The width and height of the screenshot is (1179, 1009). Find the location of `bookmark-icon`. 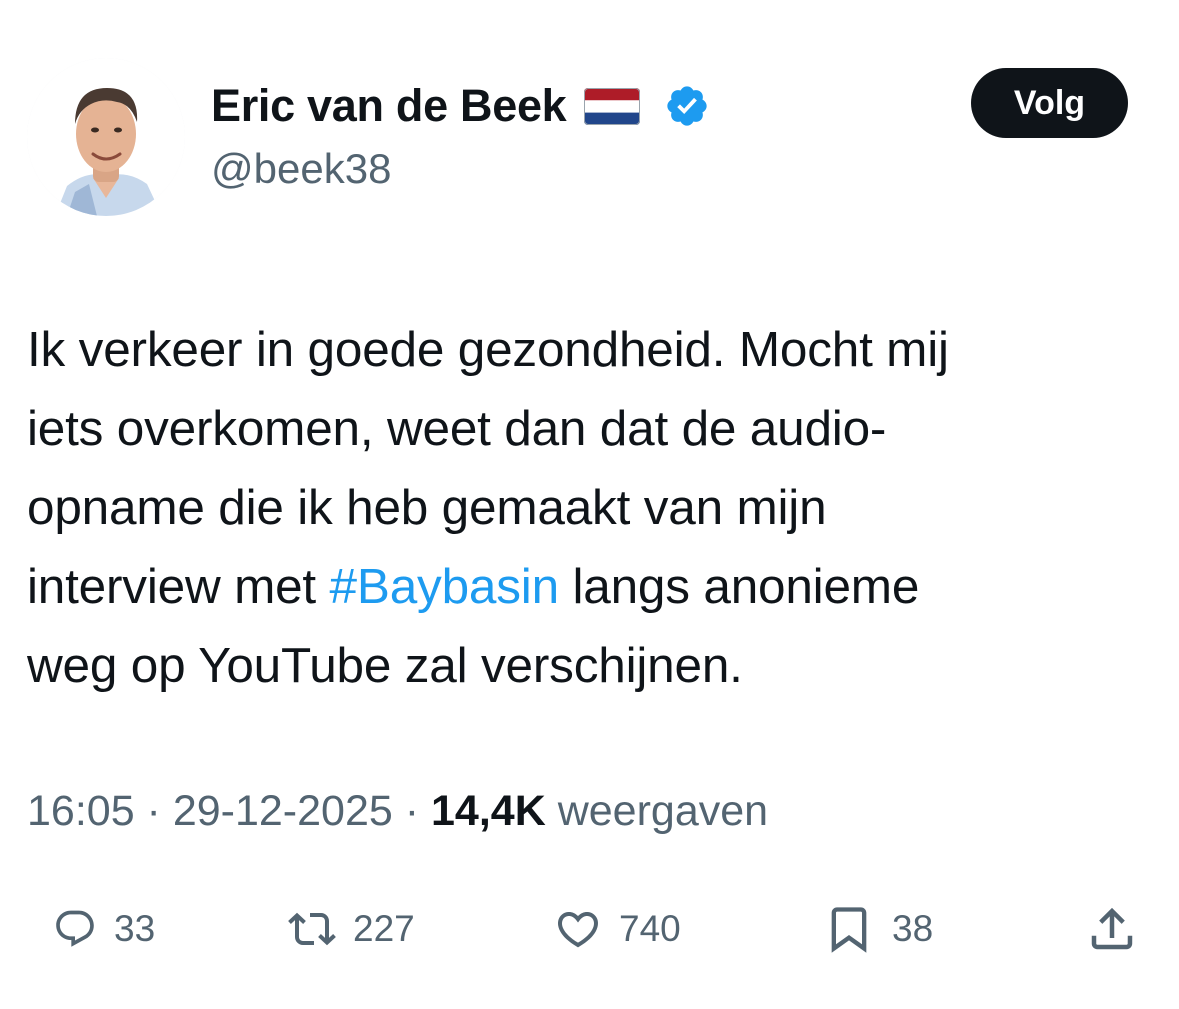

bookmark-icon is located at coordinates (849, 929).